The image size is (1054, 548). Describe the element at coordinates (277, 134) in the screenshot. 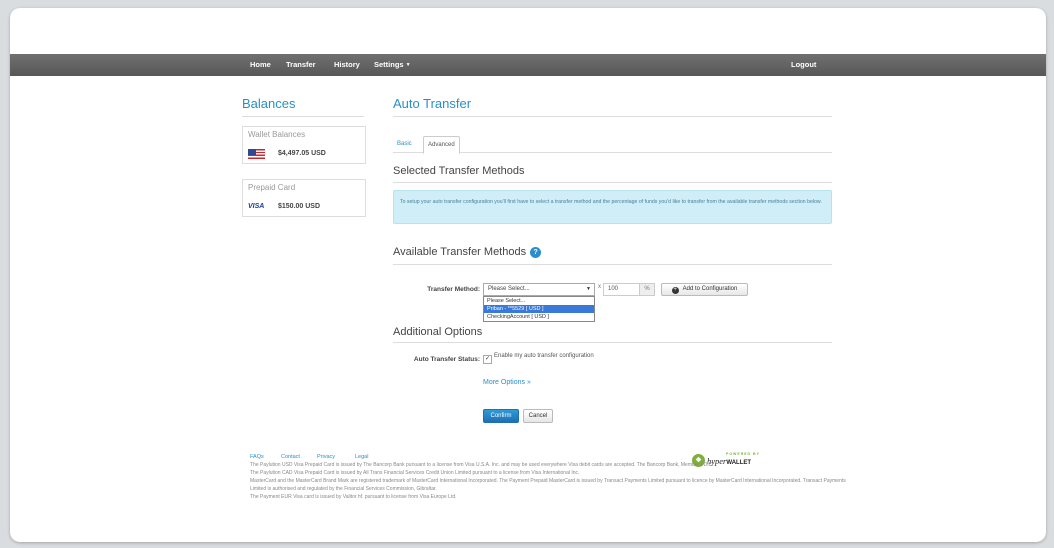

I see `wallet-balances-title: Wallet Balances` at that location.